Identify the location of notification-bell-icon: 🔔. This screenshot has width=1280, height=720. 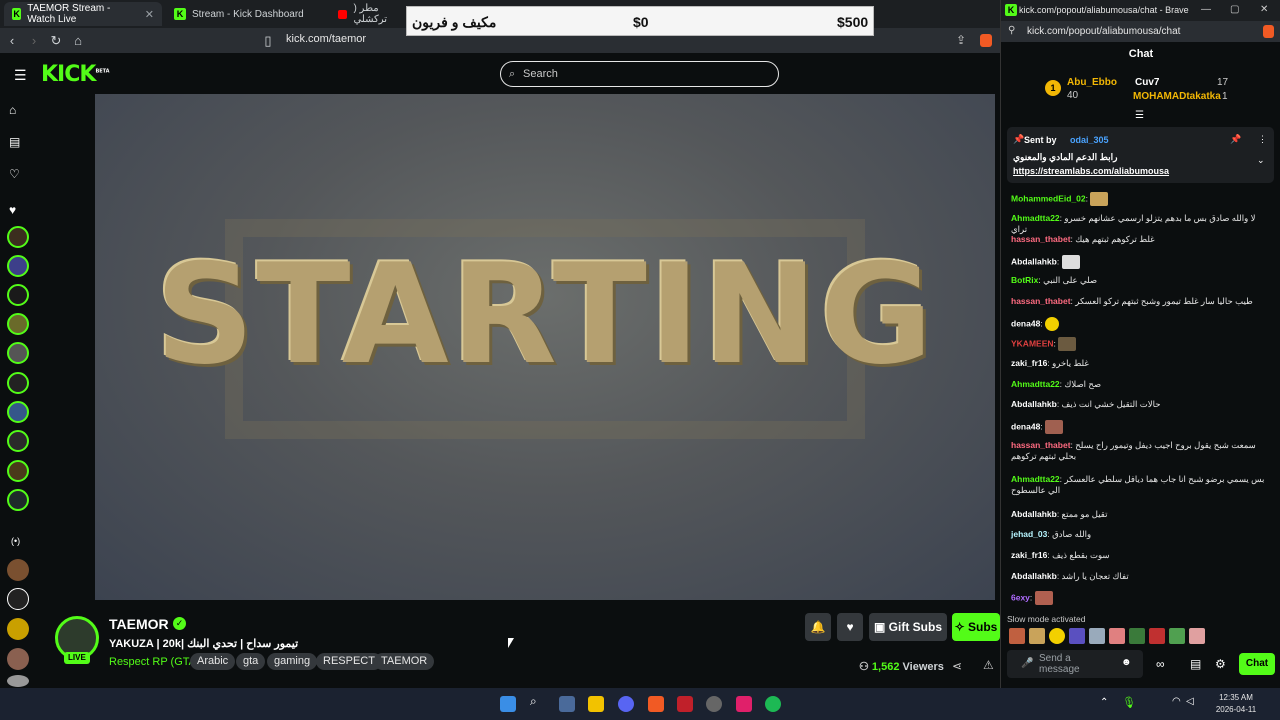
(818, 627).